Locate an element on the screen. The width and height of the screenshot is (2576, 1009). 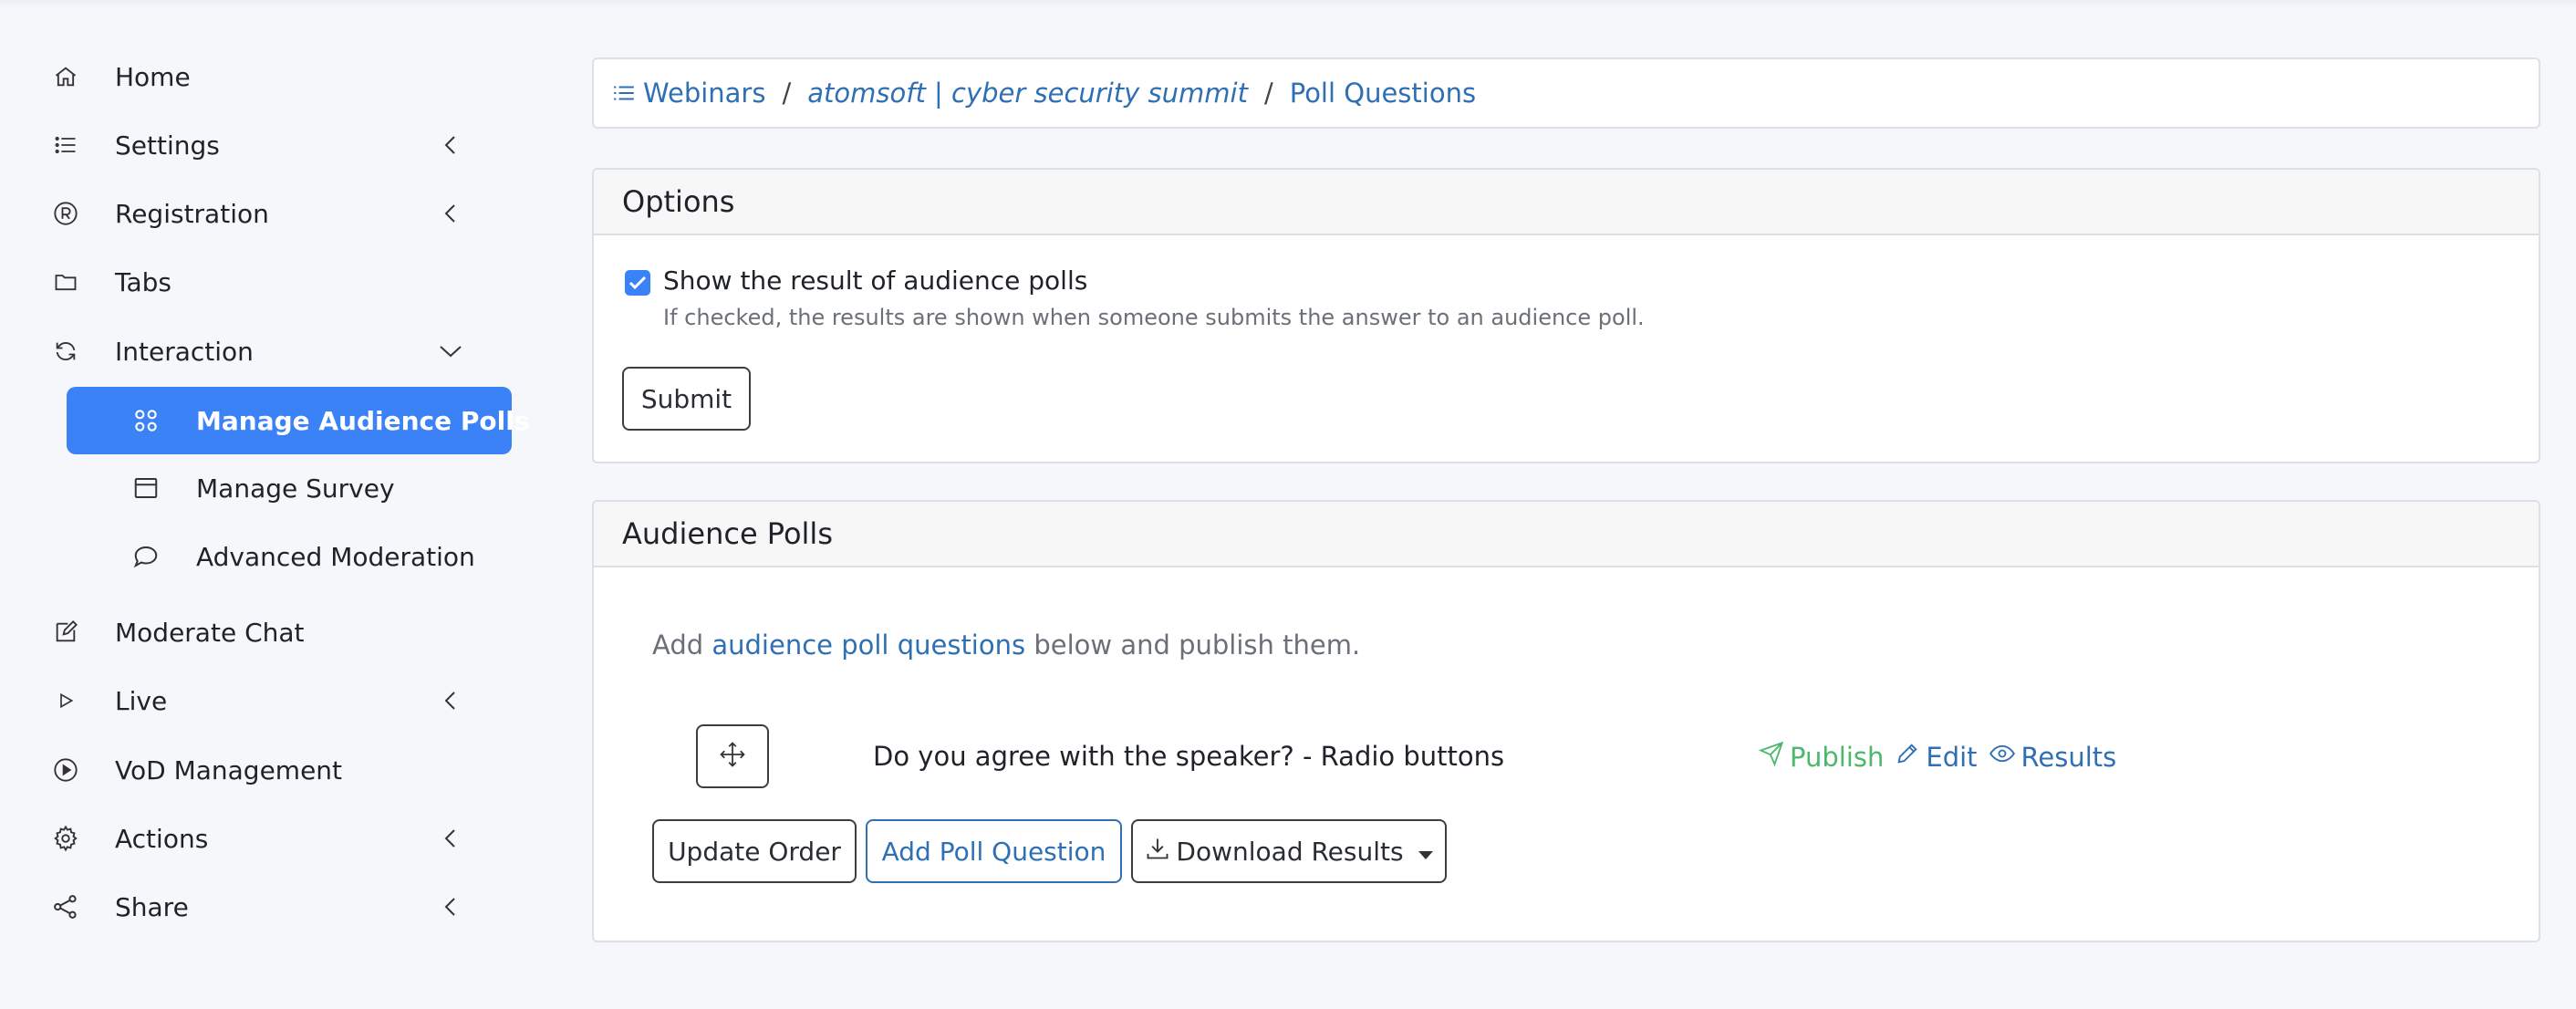
poll-question-actions: Publish Edit Results is located at coordinates (1938, 757).